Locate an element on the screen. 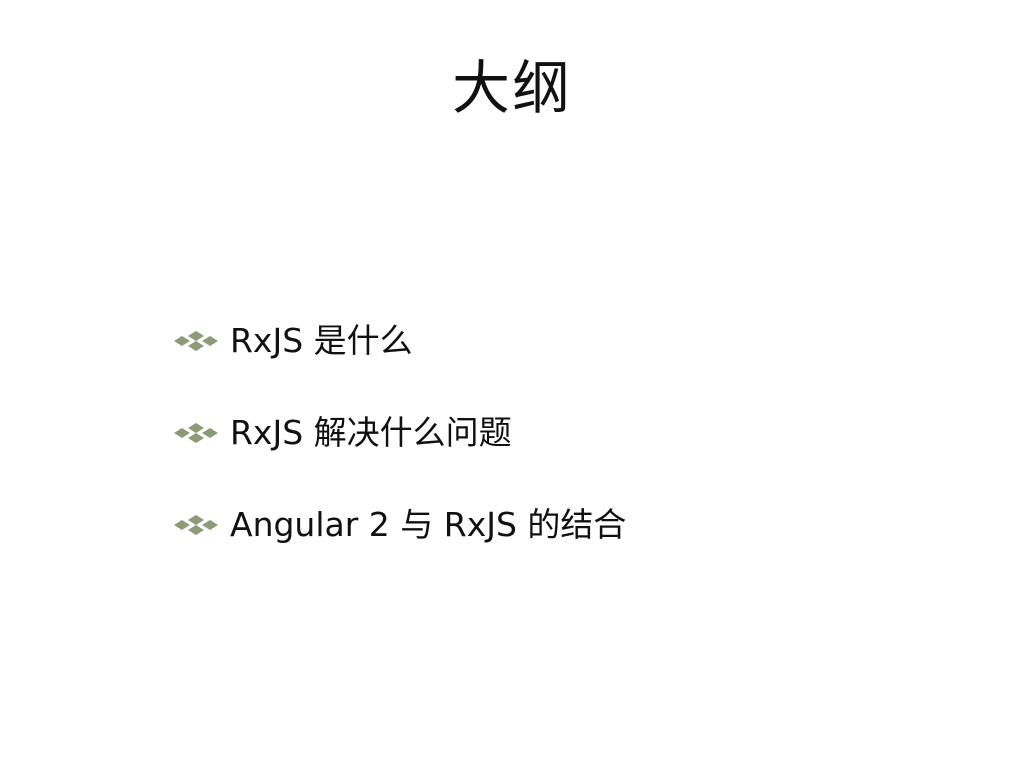 The width and height of the screenshot is (1024, 768). bullet-text: RxJS 解决什么问题 is located at coordinates (371, 432).